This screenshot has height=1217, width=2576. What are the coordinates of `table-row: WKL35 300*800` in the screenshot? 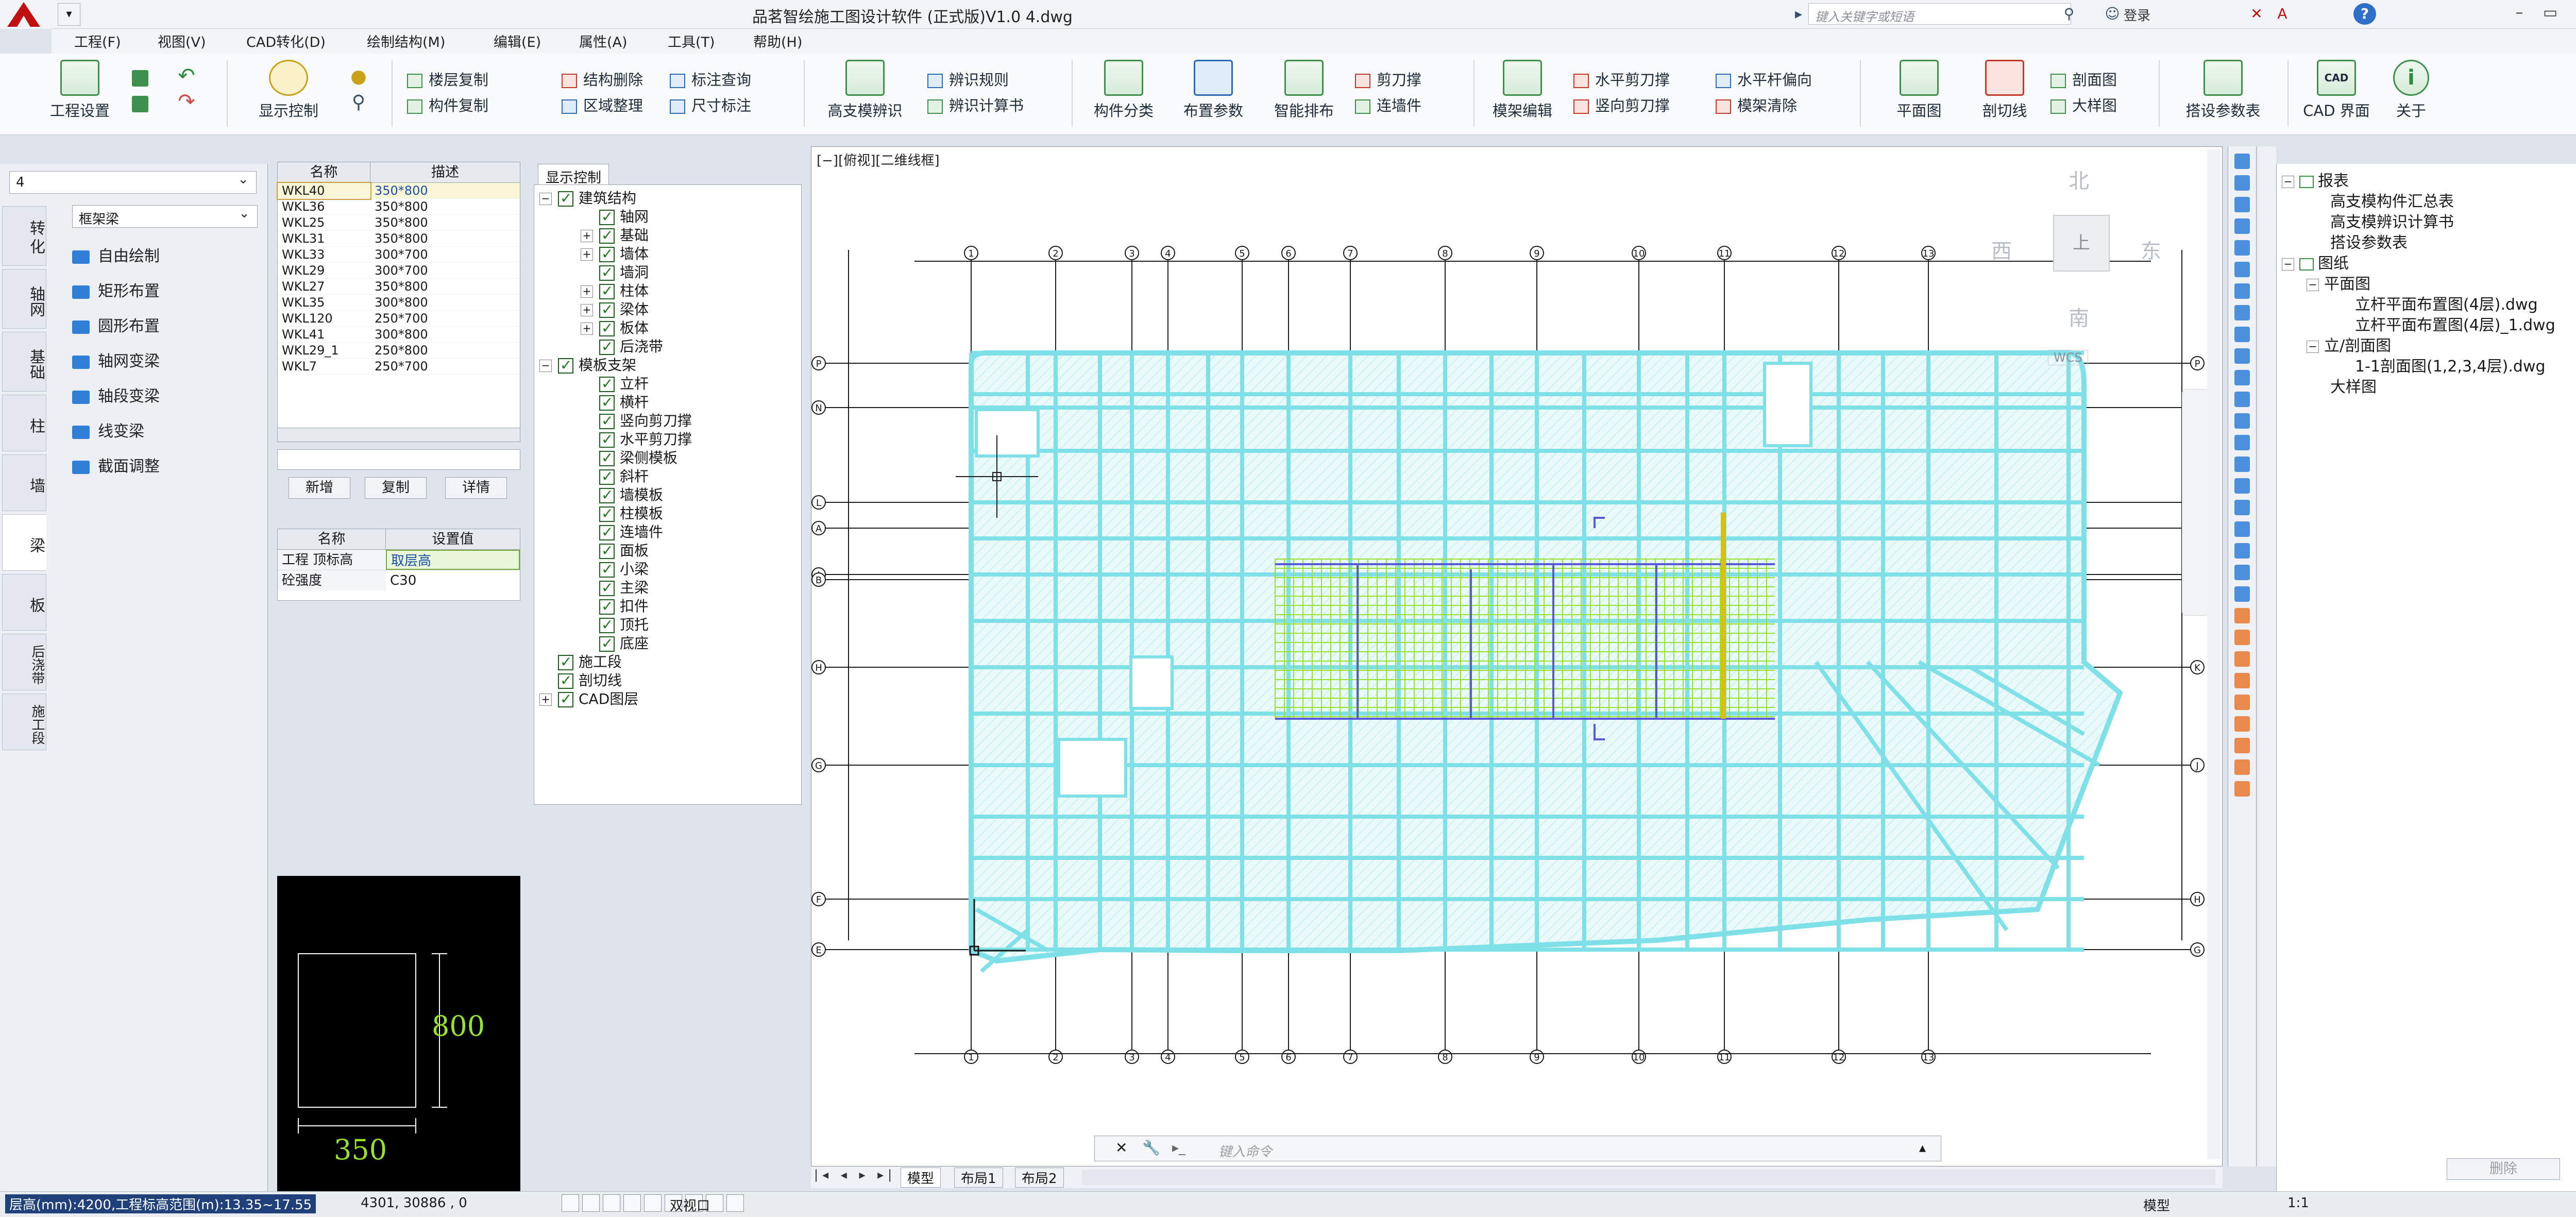 It's located at (399, 303).